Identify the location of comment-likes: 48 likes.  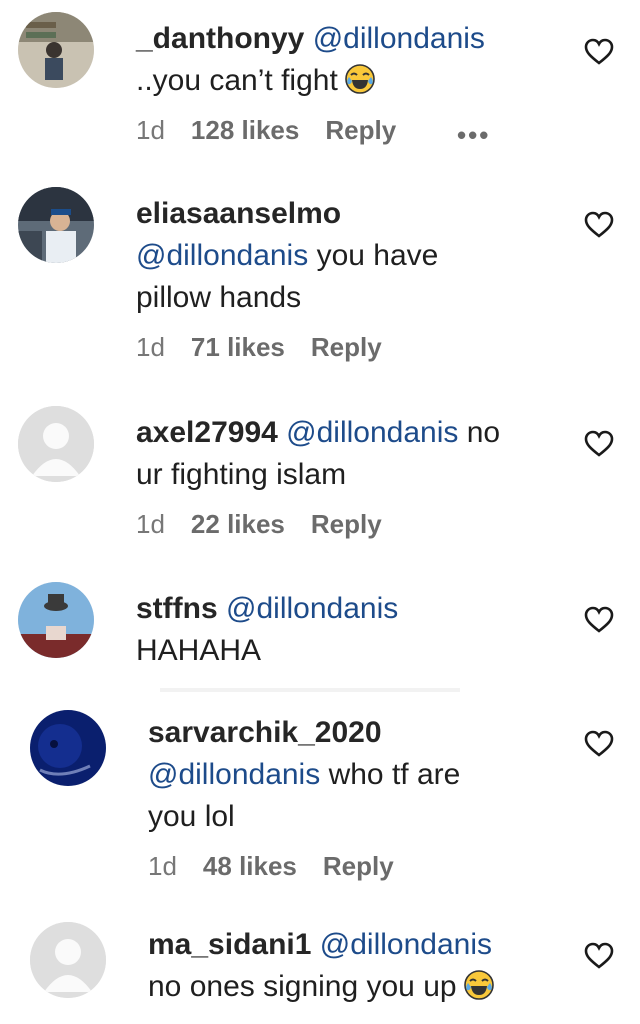
(250, 866).